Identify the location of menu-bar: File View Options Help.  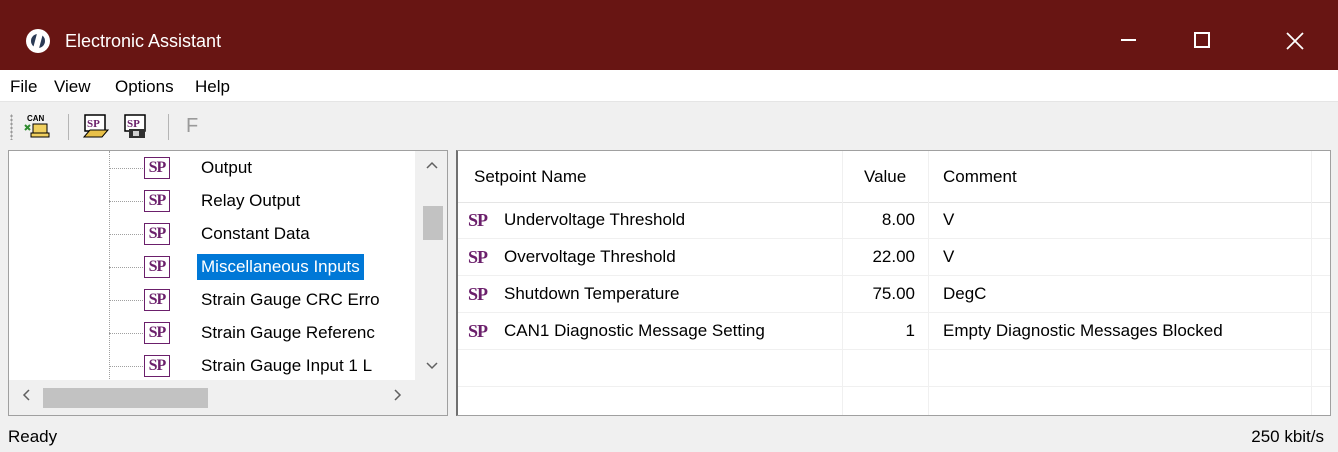
(669, 86).